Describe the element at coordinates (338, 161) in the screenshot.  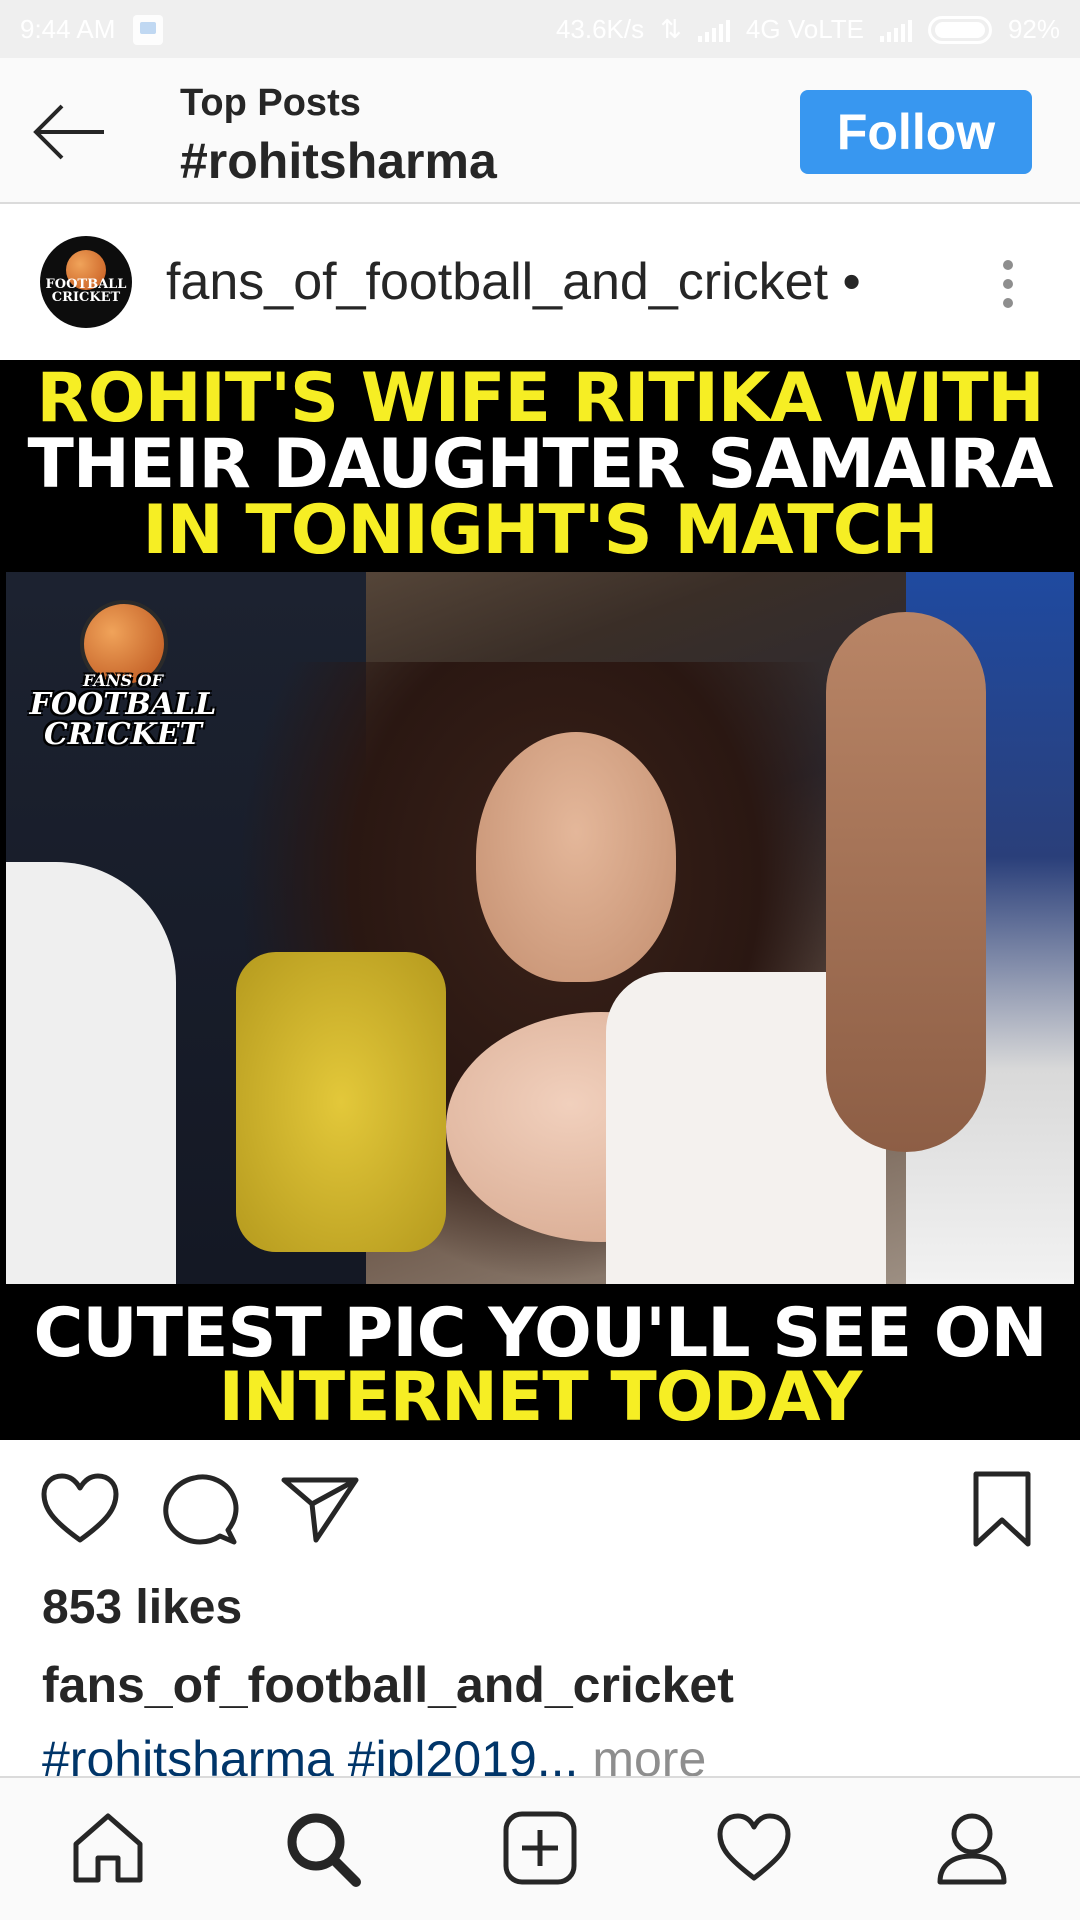
I see `hashtag-title: #rohitsharma` at that location.